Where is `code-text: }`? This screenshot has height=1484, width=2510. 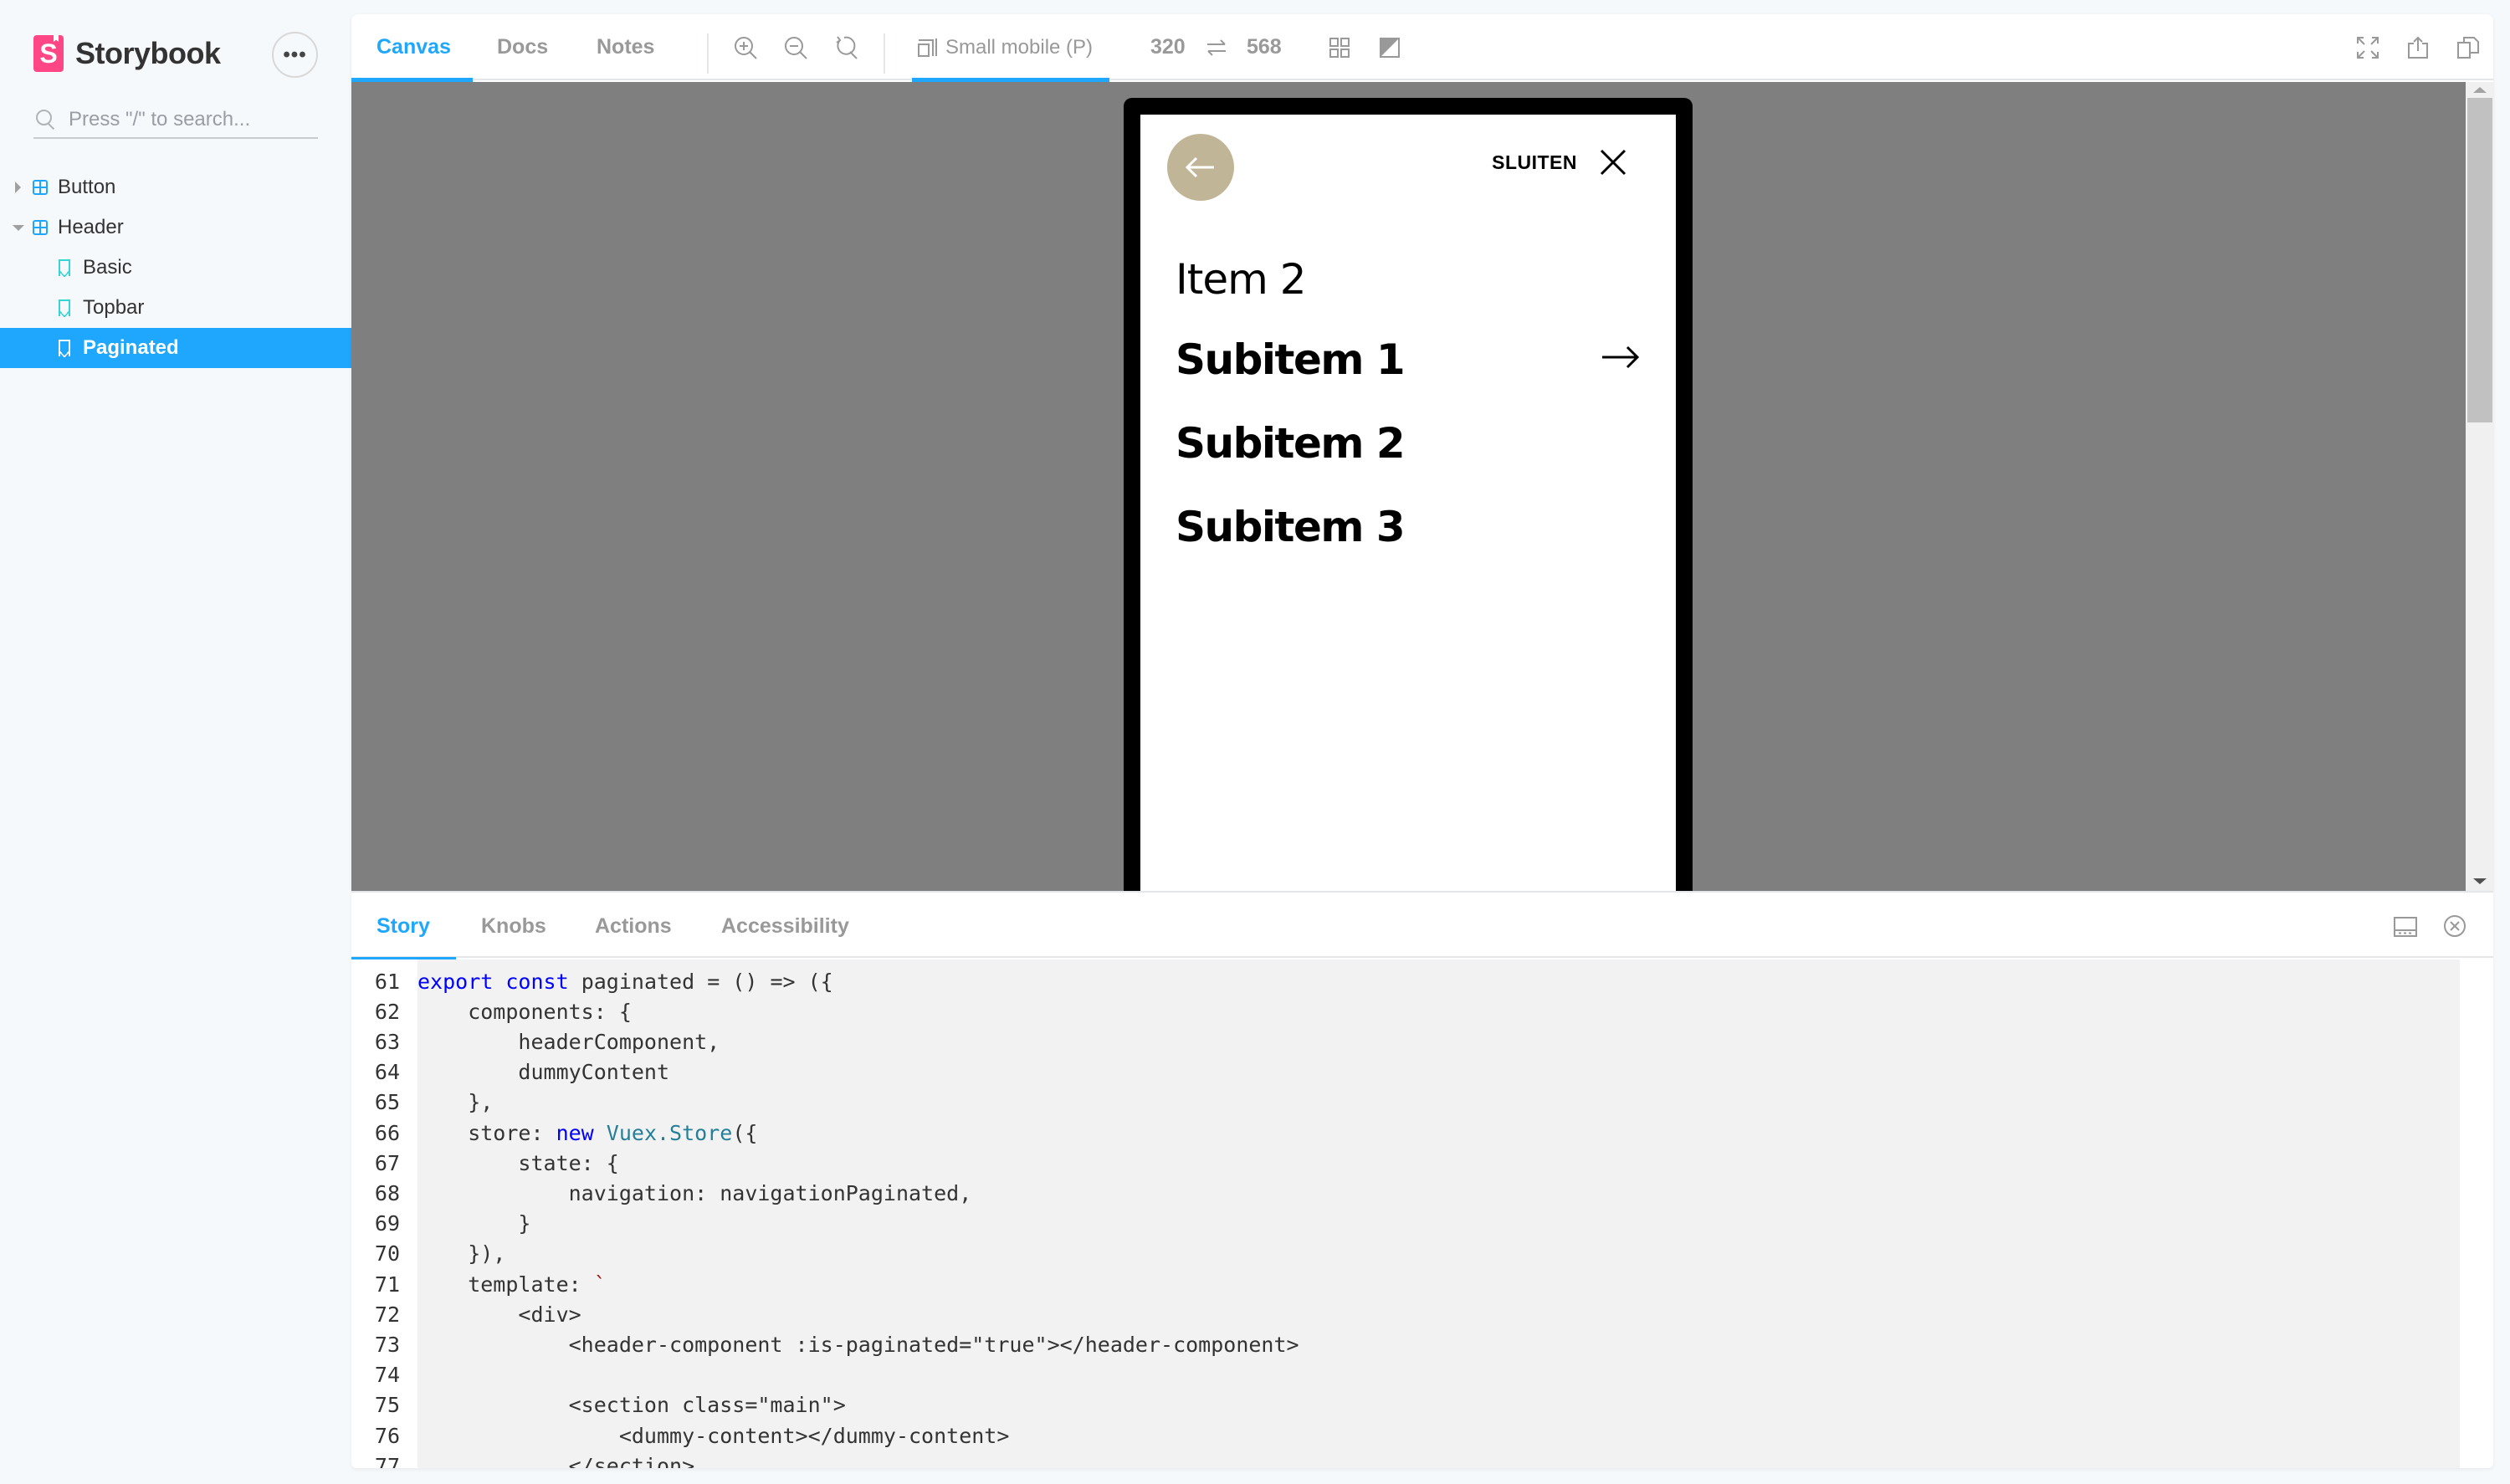 code-text: } is located at coordinates (474, 1223).